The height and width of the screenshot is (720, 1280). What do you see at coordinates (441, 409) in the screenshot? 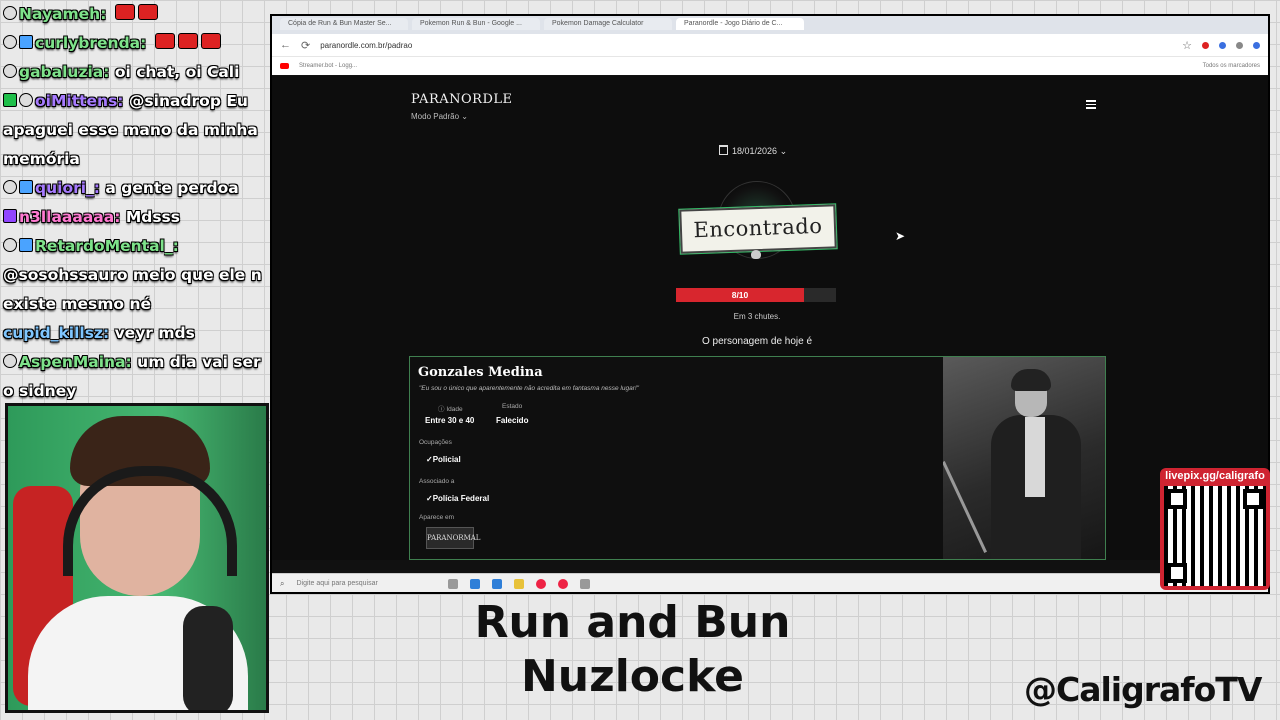
I see `info-icon: ⓘ` at bounding box center [441, 409].